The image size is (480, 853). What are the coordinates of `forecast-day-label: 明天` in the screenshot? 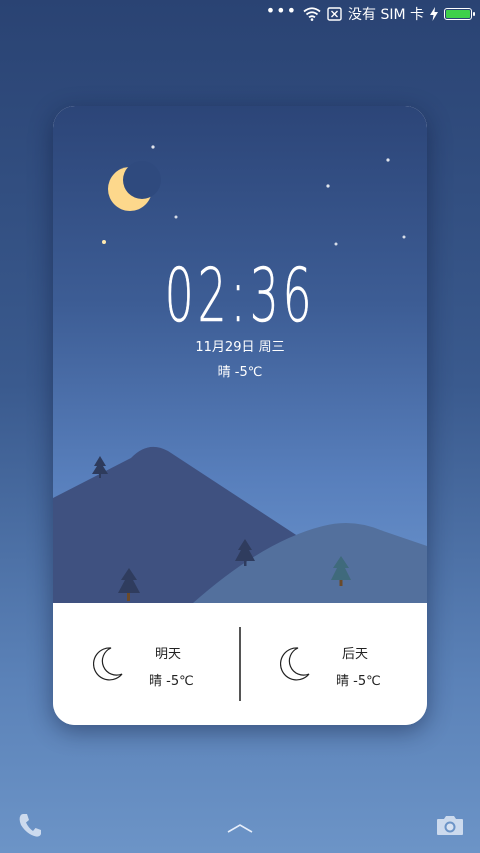 It's located at (168, 654).